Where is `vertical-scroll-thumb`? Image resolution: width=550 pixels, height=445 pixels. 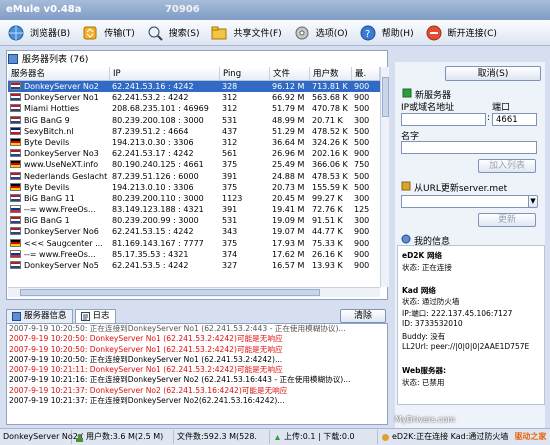
vertical-scroll-thumb is located at coordinates (385, 97).